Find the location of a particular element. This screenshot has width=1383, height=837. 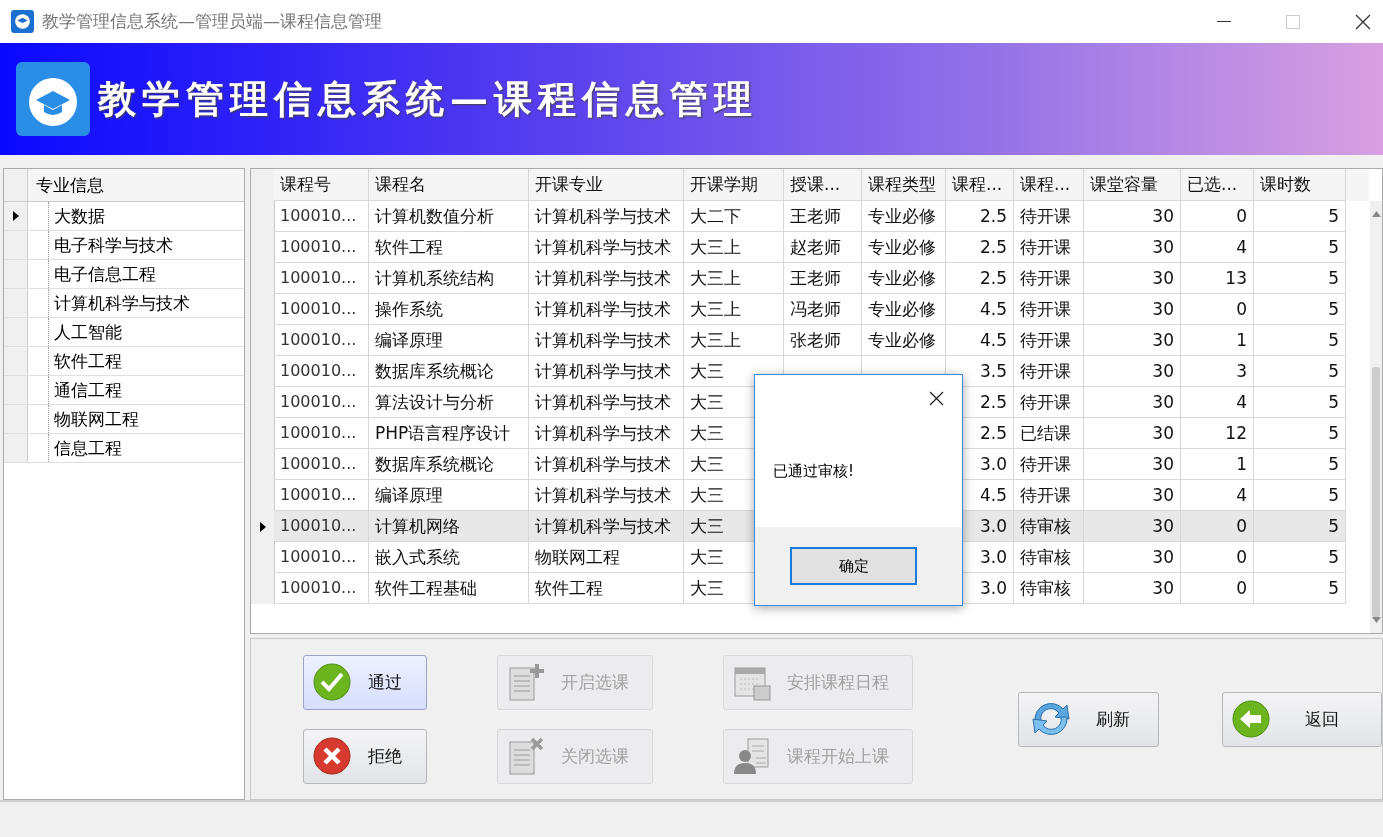

table-cell: 1 is located at coordinates (1217, 340).